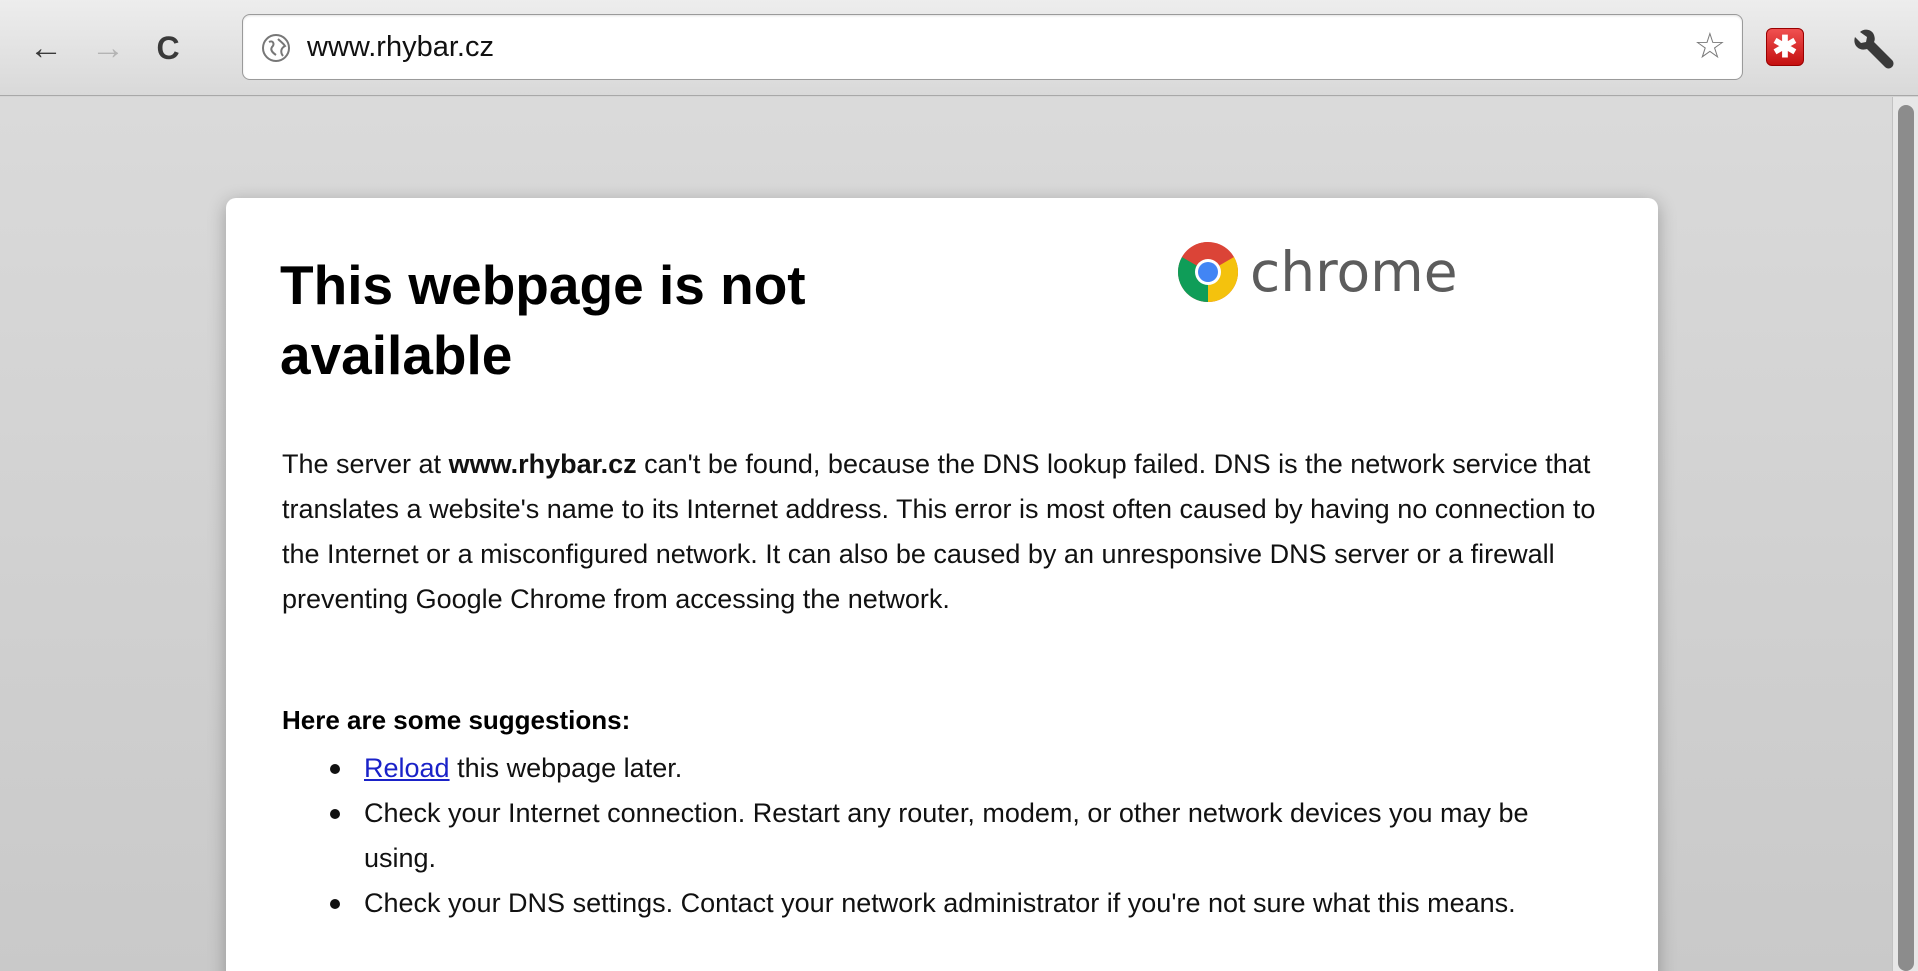 The image size is (1918, 971). Describe the element at coordinates (1354, 272) in the screenshot. I see `chrome-wordmark: chrome` at that location.